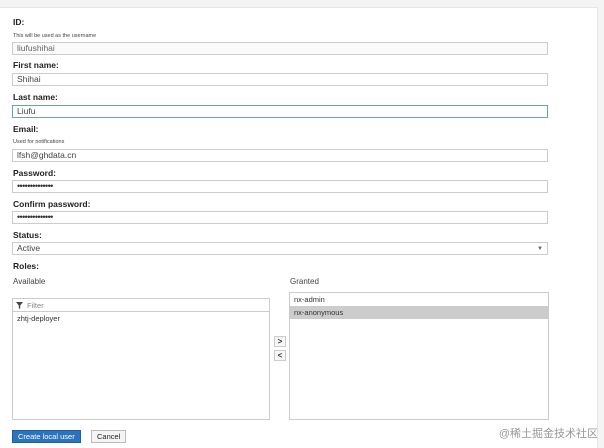  Describe the element at coordinates (19, 305) in the screenshot. I see `filter-funnel-icon` at that location.